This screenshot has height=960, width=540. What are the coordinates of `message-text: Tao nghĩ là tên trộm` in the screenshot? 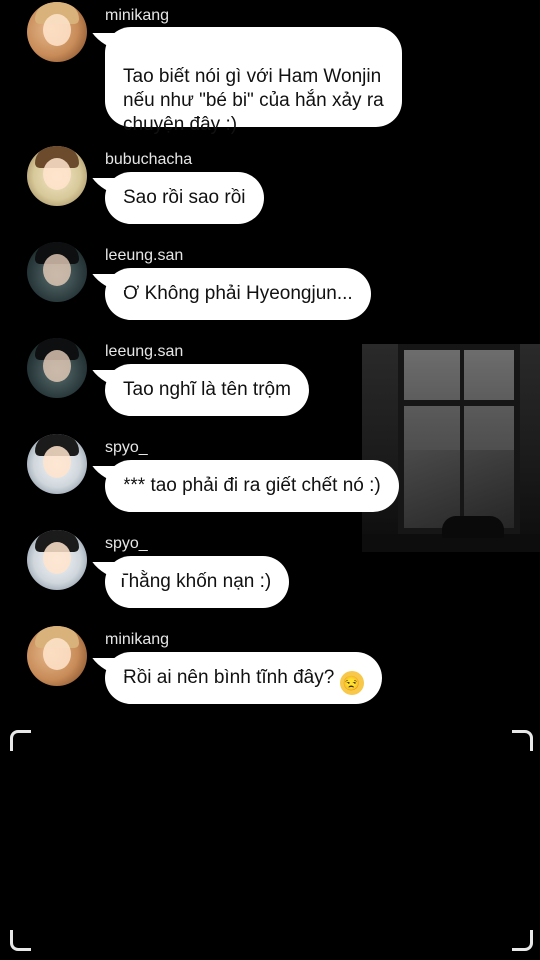 It's located at (207, 389).